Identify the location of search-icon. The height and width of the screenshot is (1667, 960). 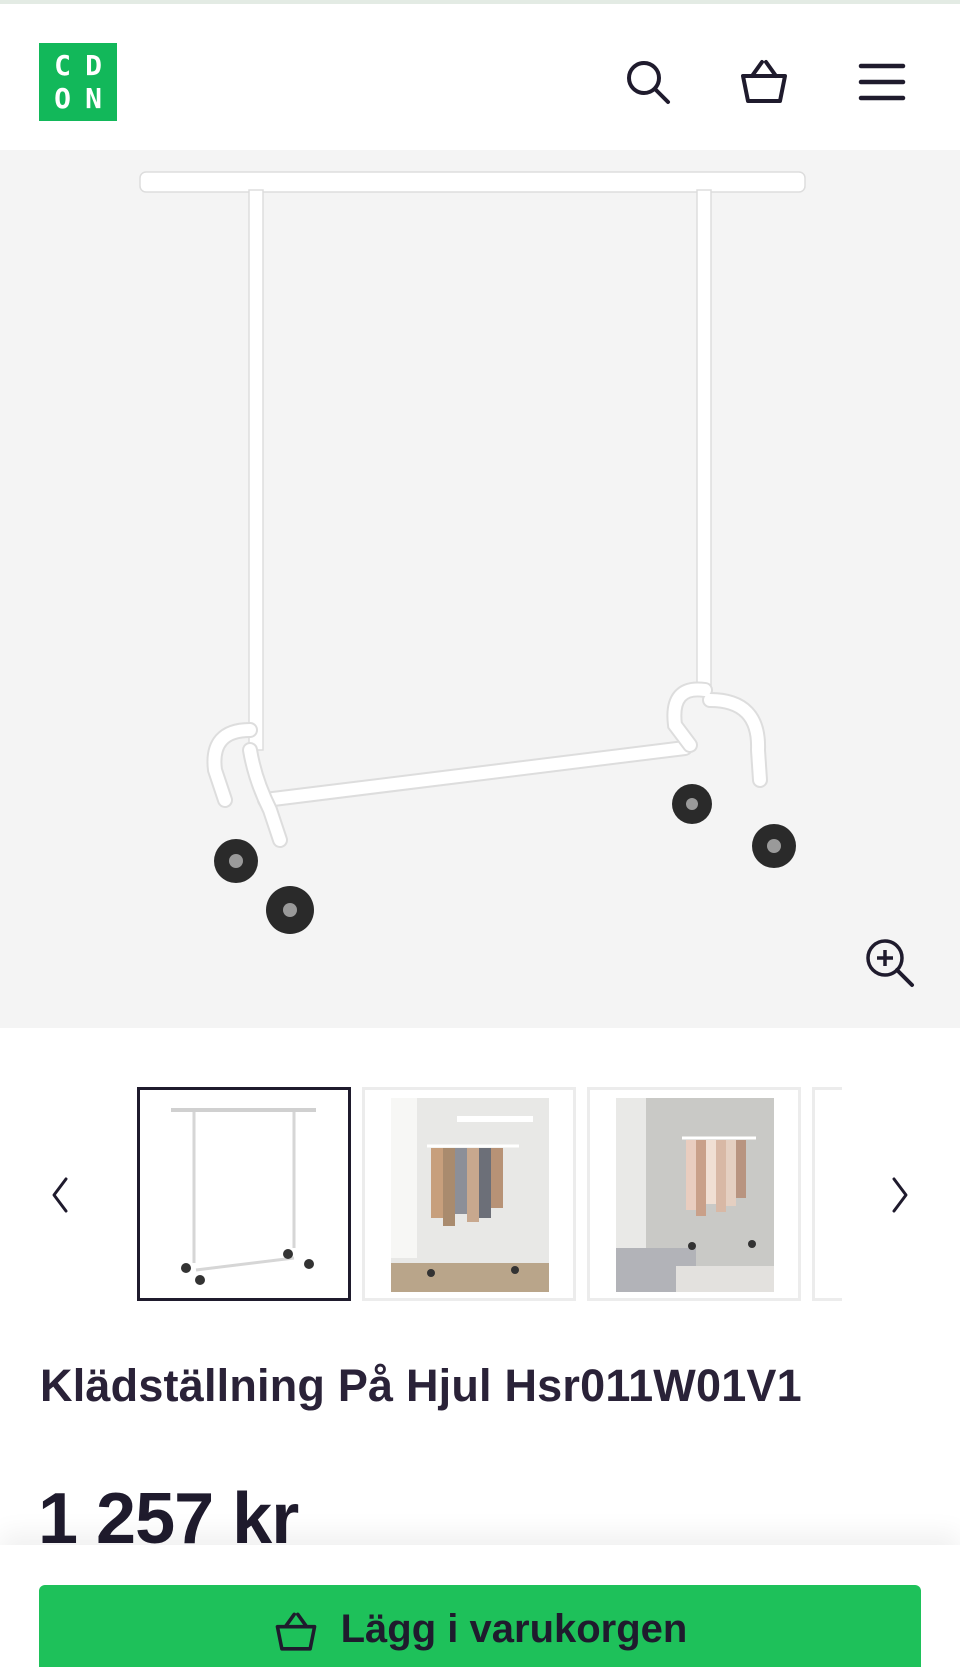
(648, 82).